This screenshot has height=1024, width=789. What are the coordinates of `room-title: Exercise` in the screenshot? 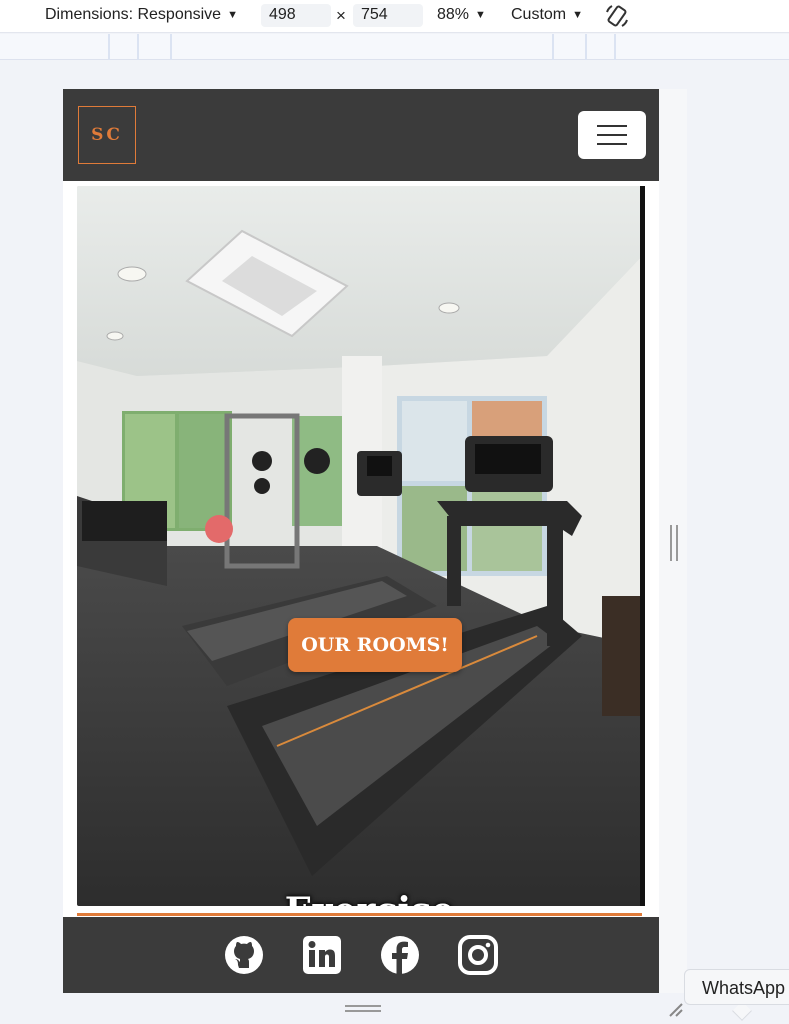 It's located at (359, 898).